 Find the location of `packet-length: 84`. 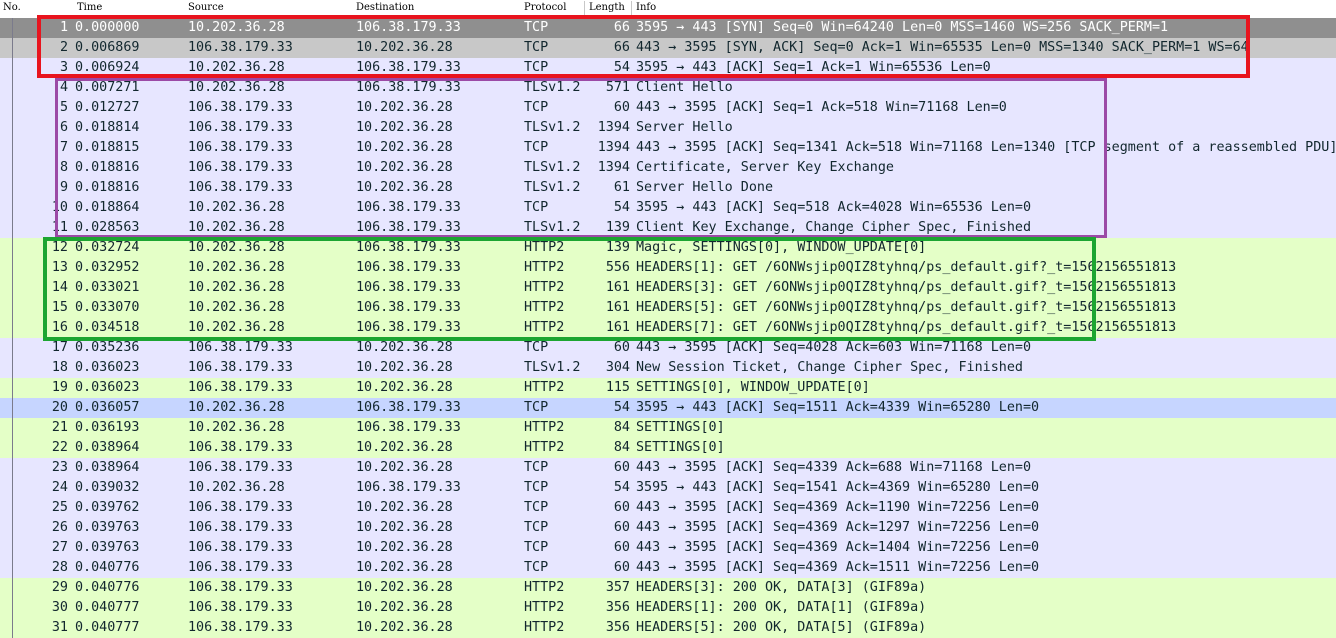

packet-length: 84 is located at coordinates (621, 447).